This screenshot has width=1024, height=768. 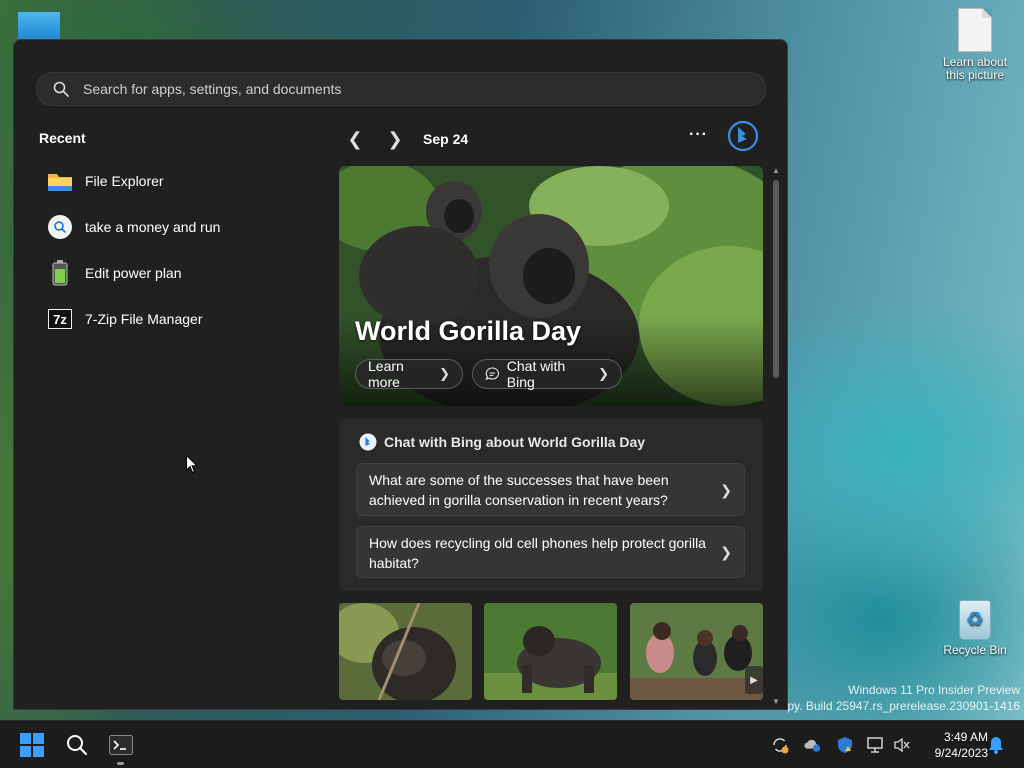 What do you see at coordinates (975, 30) in the screenshot?
I see `file-icon` at bounding box center [975, 30].